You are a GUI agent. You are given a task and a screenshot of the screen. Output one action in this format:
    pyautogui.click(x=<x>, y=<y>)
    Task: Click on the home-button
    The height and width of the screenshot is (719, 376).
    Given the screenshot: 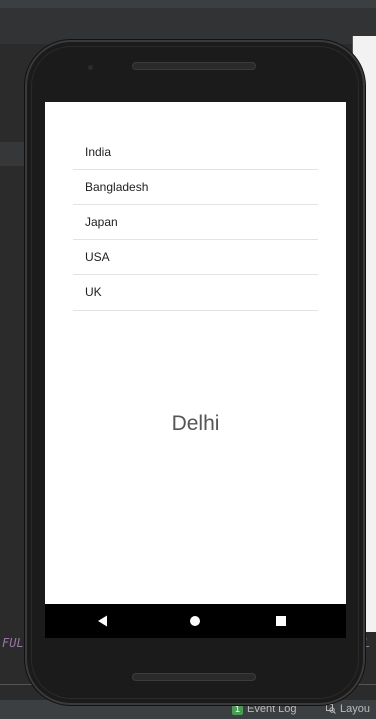 What is the action you would take?
    pyautogui.click(x=195, y=621)
    